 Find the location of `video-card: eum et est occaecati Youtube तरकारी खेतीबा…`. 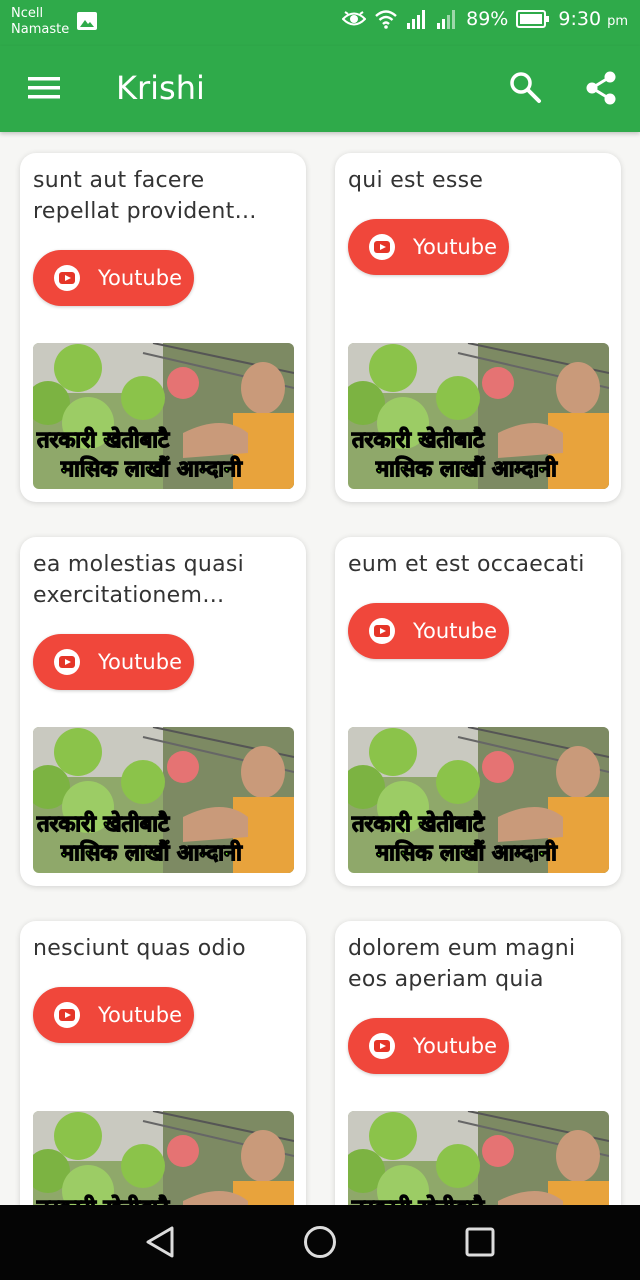

video-card: eum et est occaecati Youtube तरकारी खेतीबा… is located at coordinates (478, 711).